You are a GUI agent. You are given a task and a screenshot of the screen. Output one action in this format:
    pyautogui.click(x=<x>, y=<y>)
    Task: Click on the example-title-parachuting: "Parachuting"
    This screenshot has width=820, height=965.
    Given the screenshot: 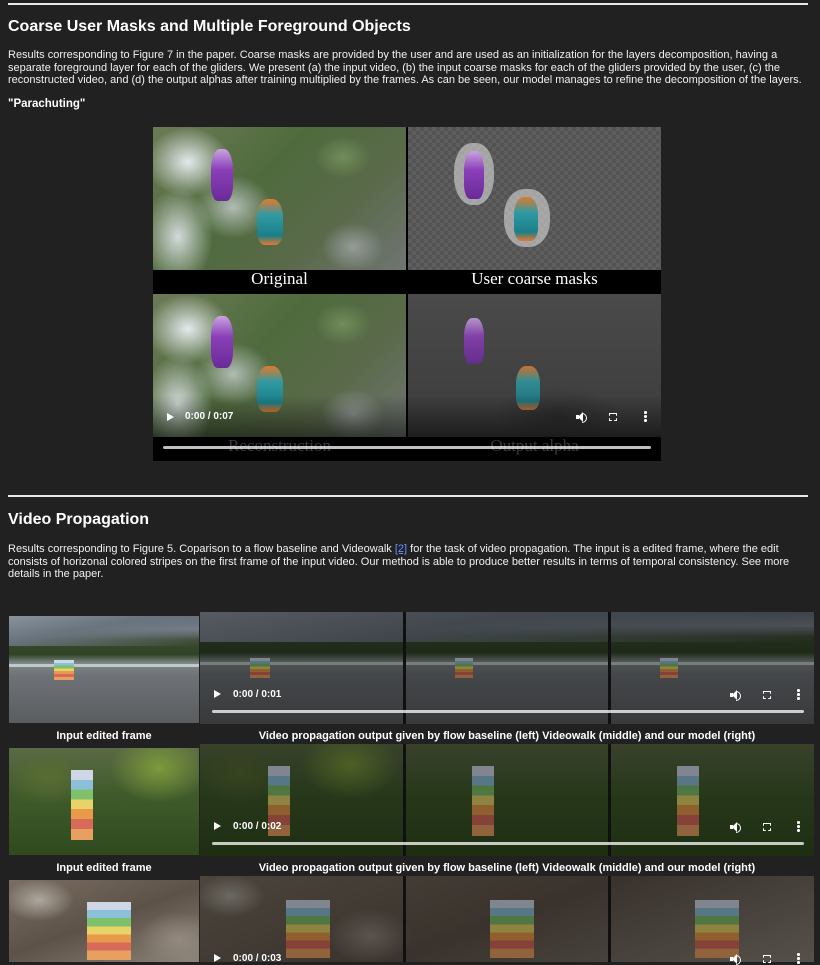 What is the action you would take?
    pyautogui.click(x=47, y=104)
    